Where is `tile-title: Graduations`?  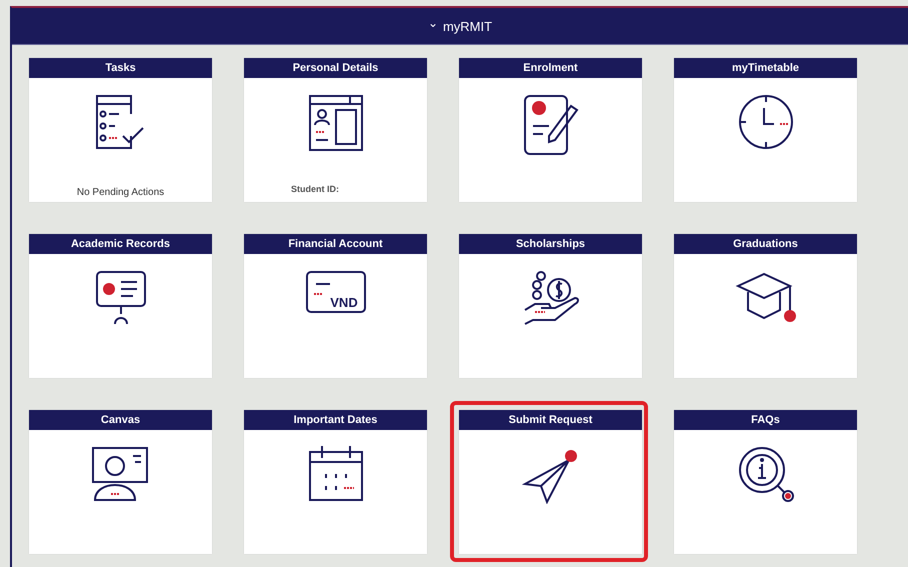
tile-title: Graduations is located at coordinates (765, 244).